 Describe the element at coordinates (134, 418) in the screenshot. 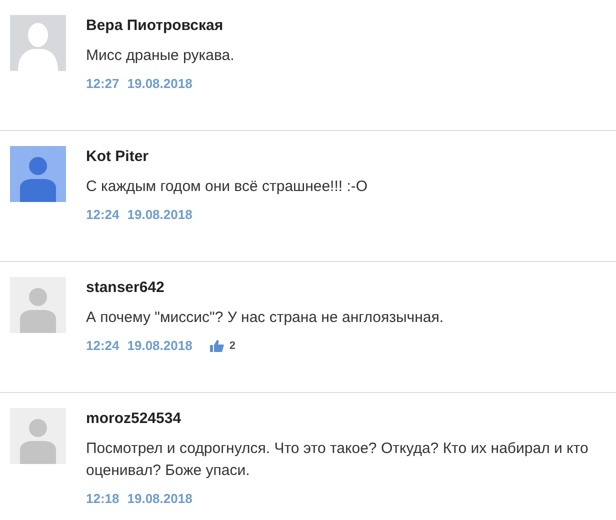

I see `comment-author: moroz524534` at that location.